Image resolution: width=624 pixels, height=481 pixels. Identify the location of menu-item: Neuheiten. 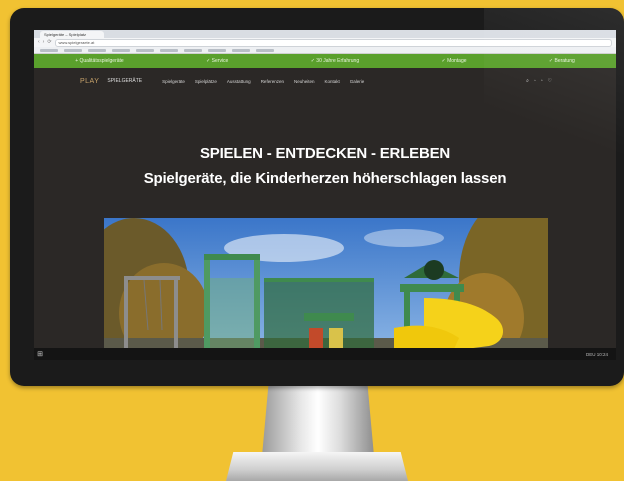
(304, 81).